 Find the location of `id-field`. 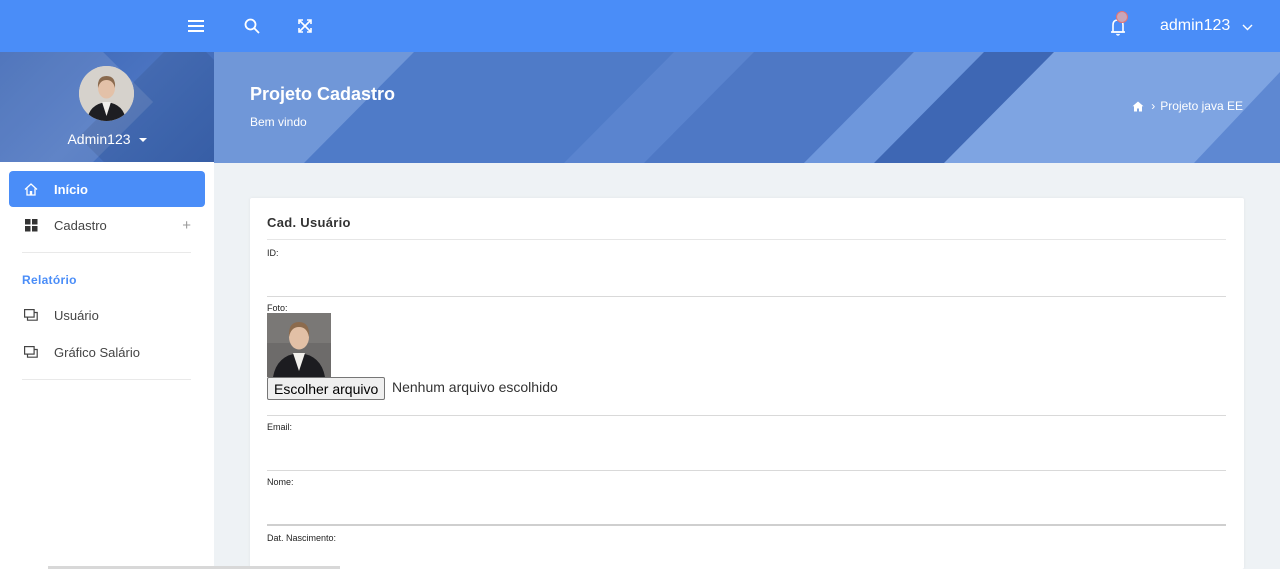

id-field is located at coordinates (746, 275).